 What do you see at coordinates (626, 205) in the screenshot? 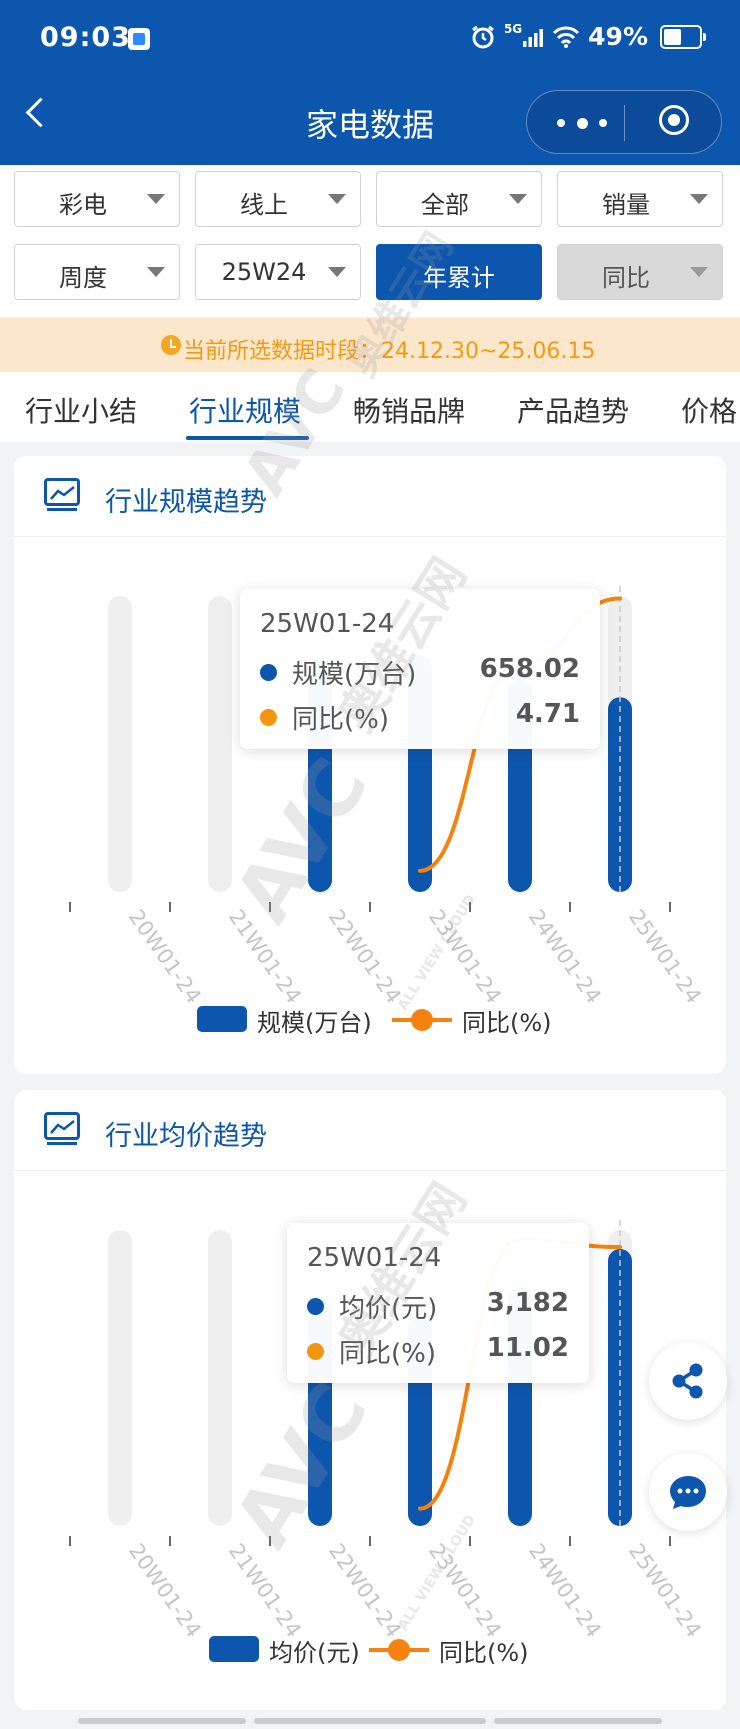
I see `filter-label: 销量` at bounding box center [626, 205].